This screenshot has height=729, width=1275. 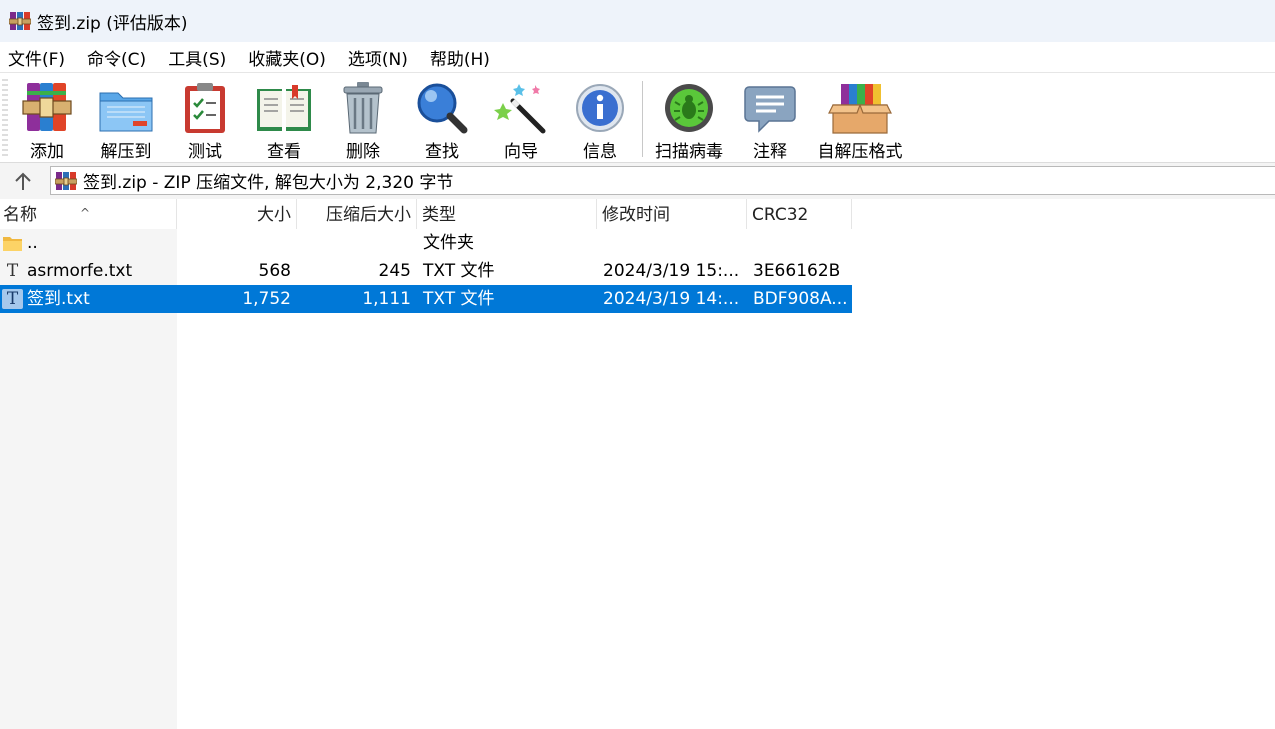 What do you see at coordinates (442, 108) in the screenshot?
I see `magnifier-icon` at bounding box center [442, 108].